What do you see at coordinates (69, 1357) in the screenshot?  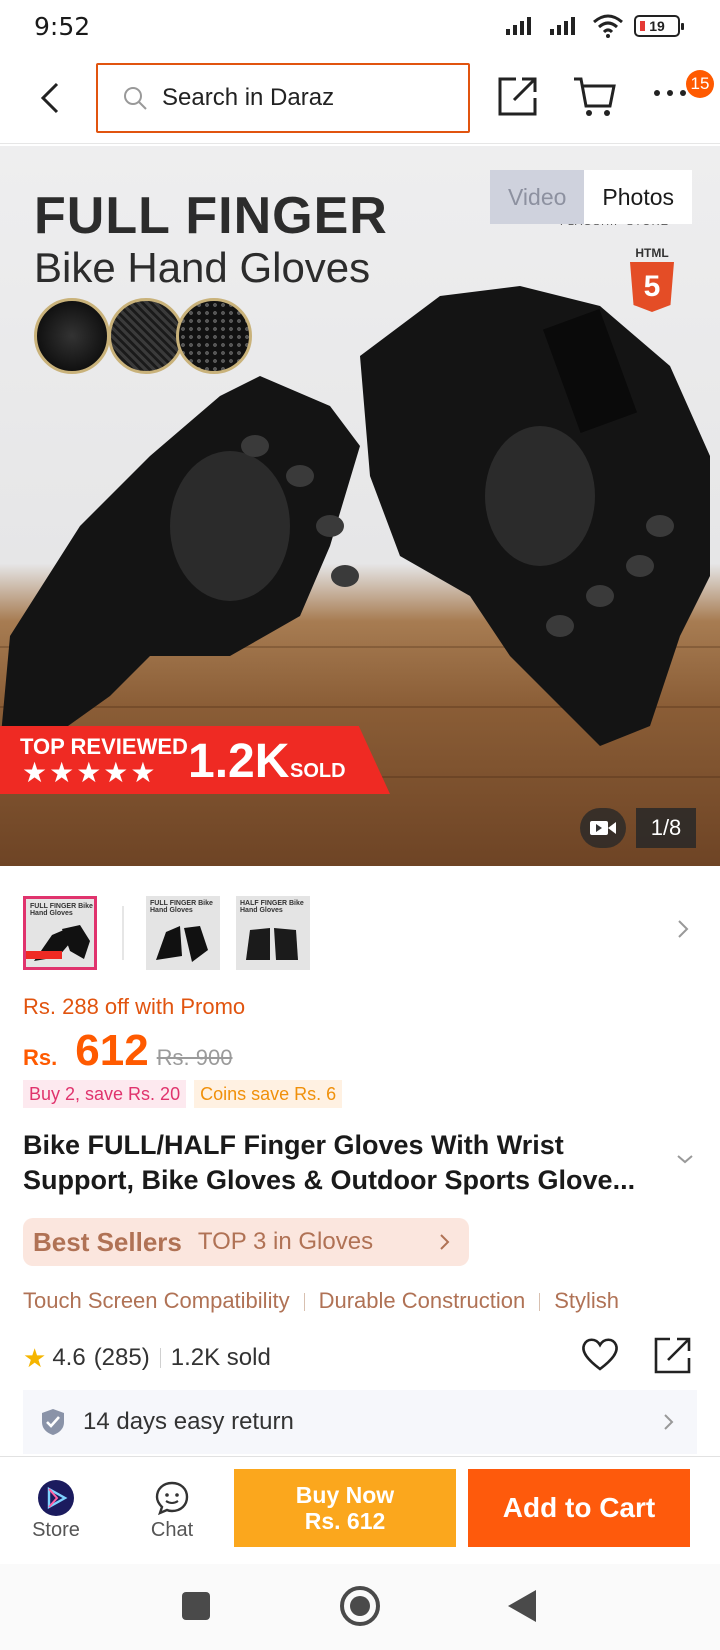 I see `rating-value: 4.6` at bounding box center [69, 1357].